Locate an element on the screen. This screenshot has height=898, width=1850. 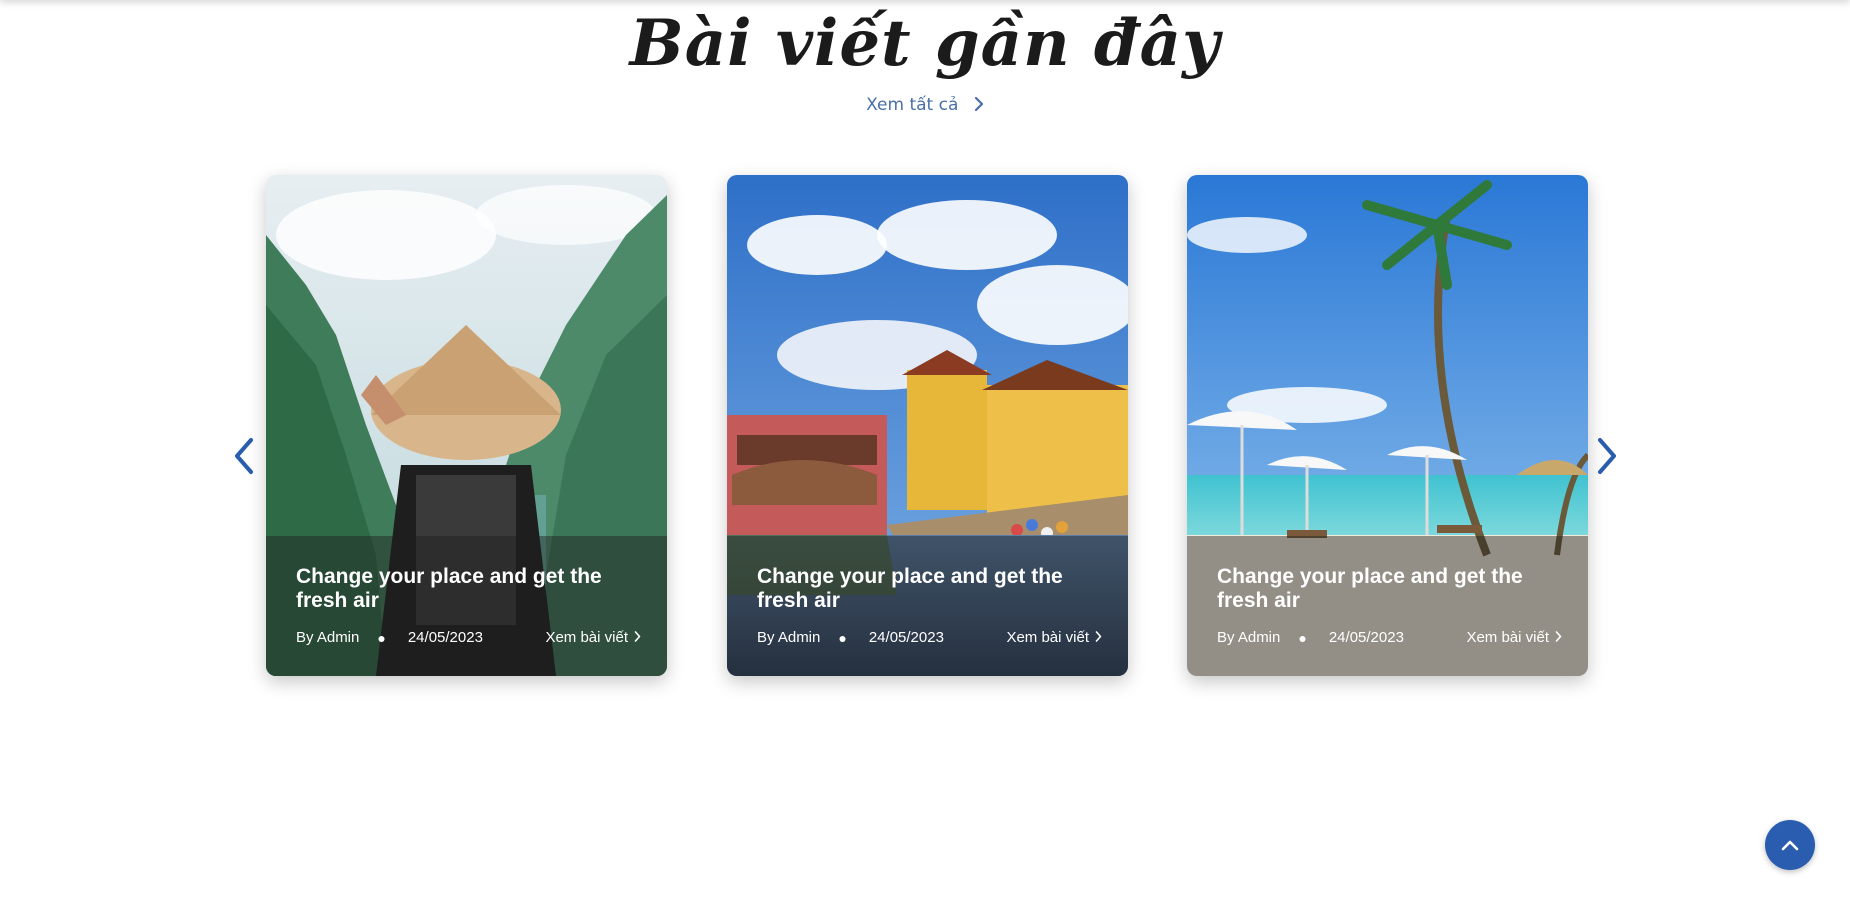
chevron-left-icon is located at coordinates (244, 456).